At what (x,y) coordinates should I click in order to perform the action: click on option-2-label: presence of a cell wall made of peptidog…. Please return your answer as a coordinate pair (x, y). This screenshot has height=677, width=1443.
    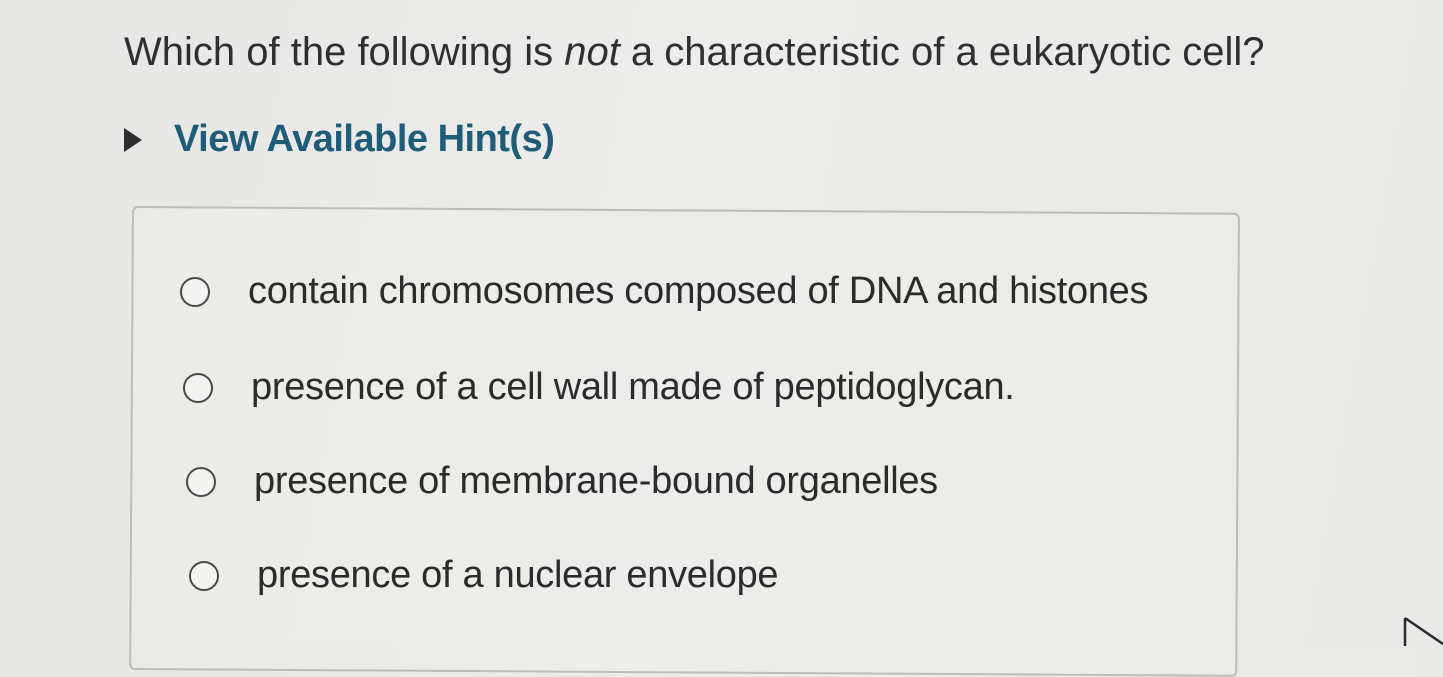
    Looking at the image, I should click on (633, 387).